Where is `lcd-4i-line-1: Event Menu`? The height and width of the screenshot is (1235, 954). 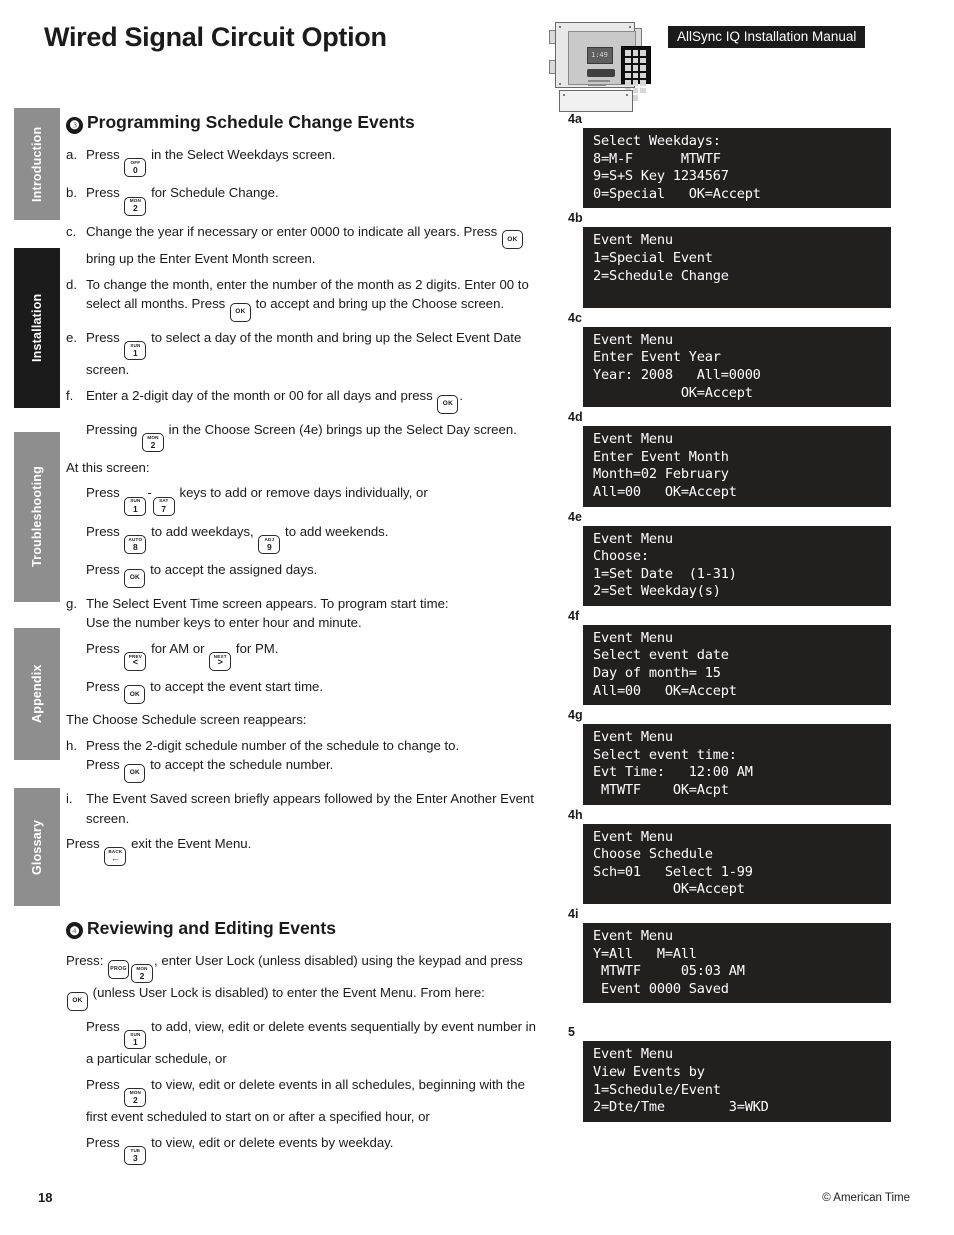
lcd-4i-line-1: Event Menu is located at coordinates (633, 936).